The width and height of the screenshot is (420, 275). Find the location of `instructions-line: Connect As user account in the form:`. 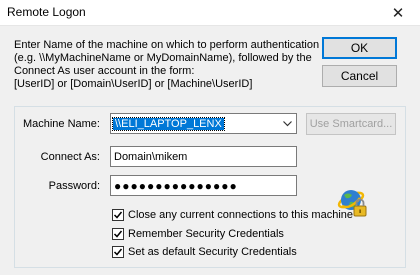

instructions-line: Connect As user account in the form: is located at coordinates (104, 71).